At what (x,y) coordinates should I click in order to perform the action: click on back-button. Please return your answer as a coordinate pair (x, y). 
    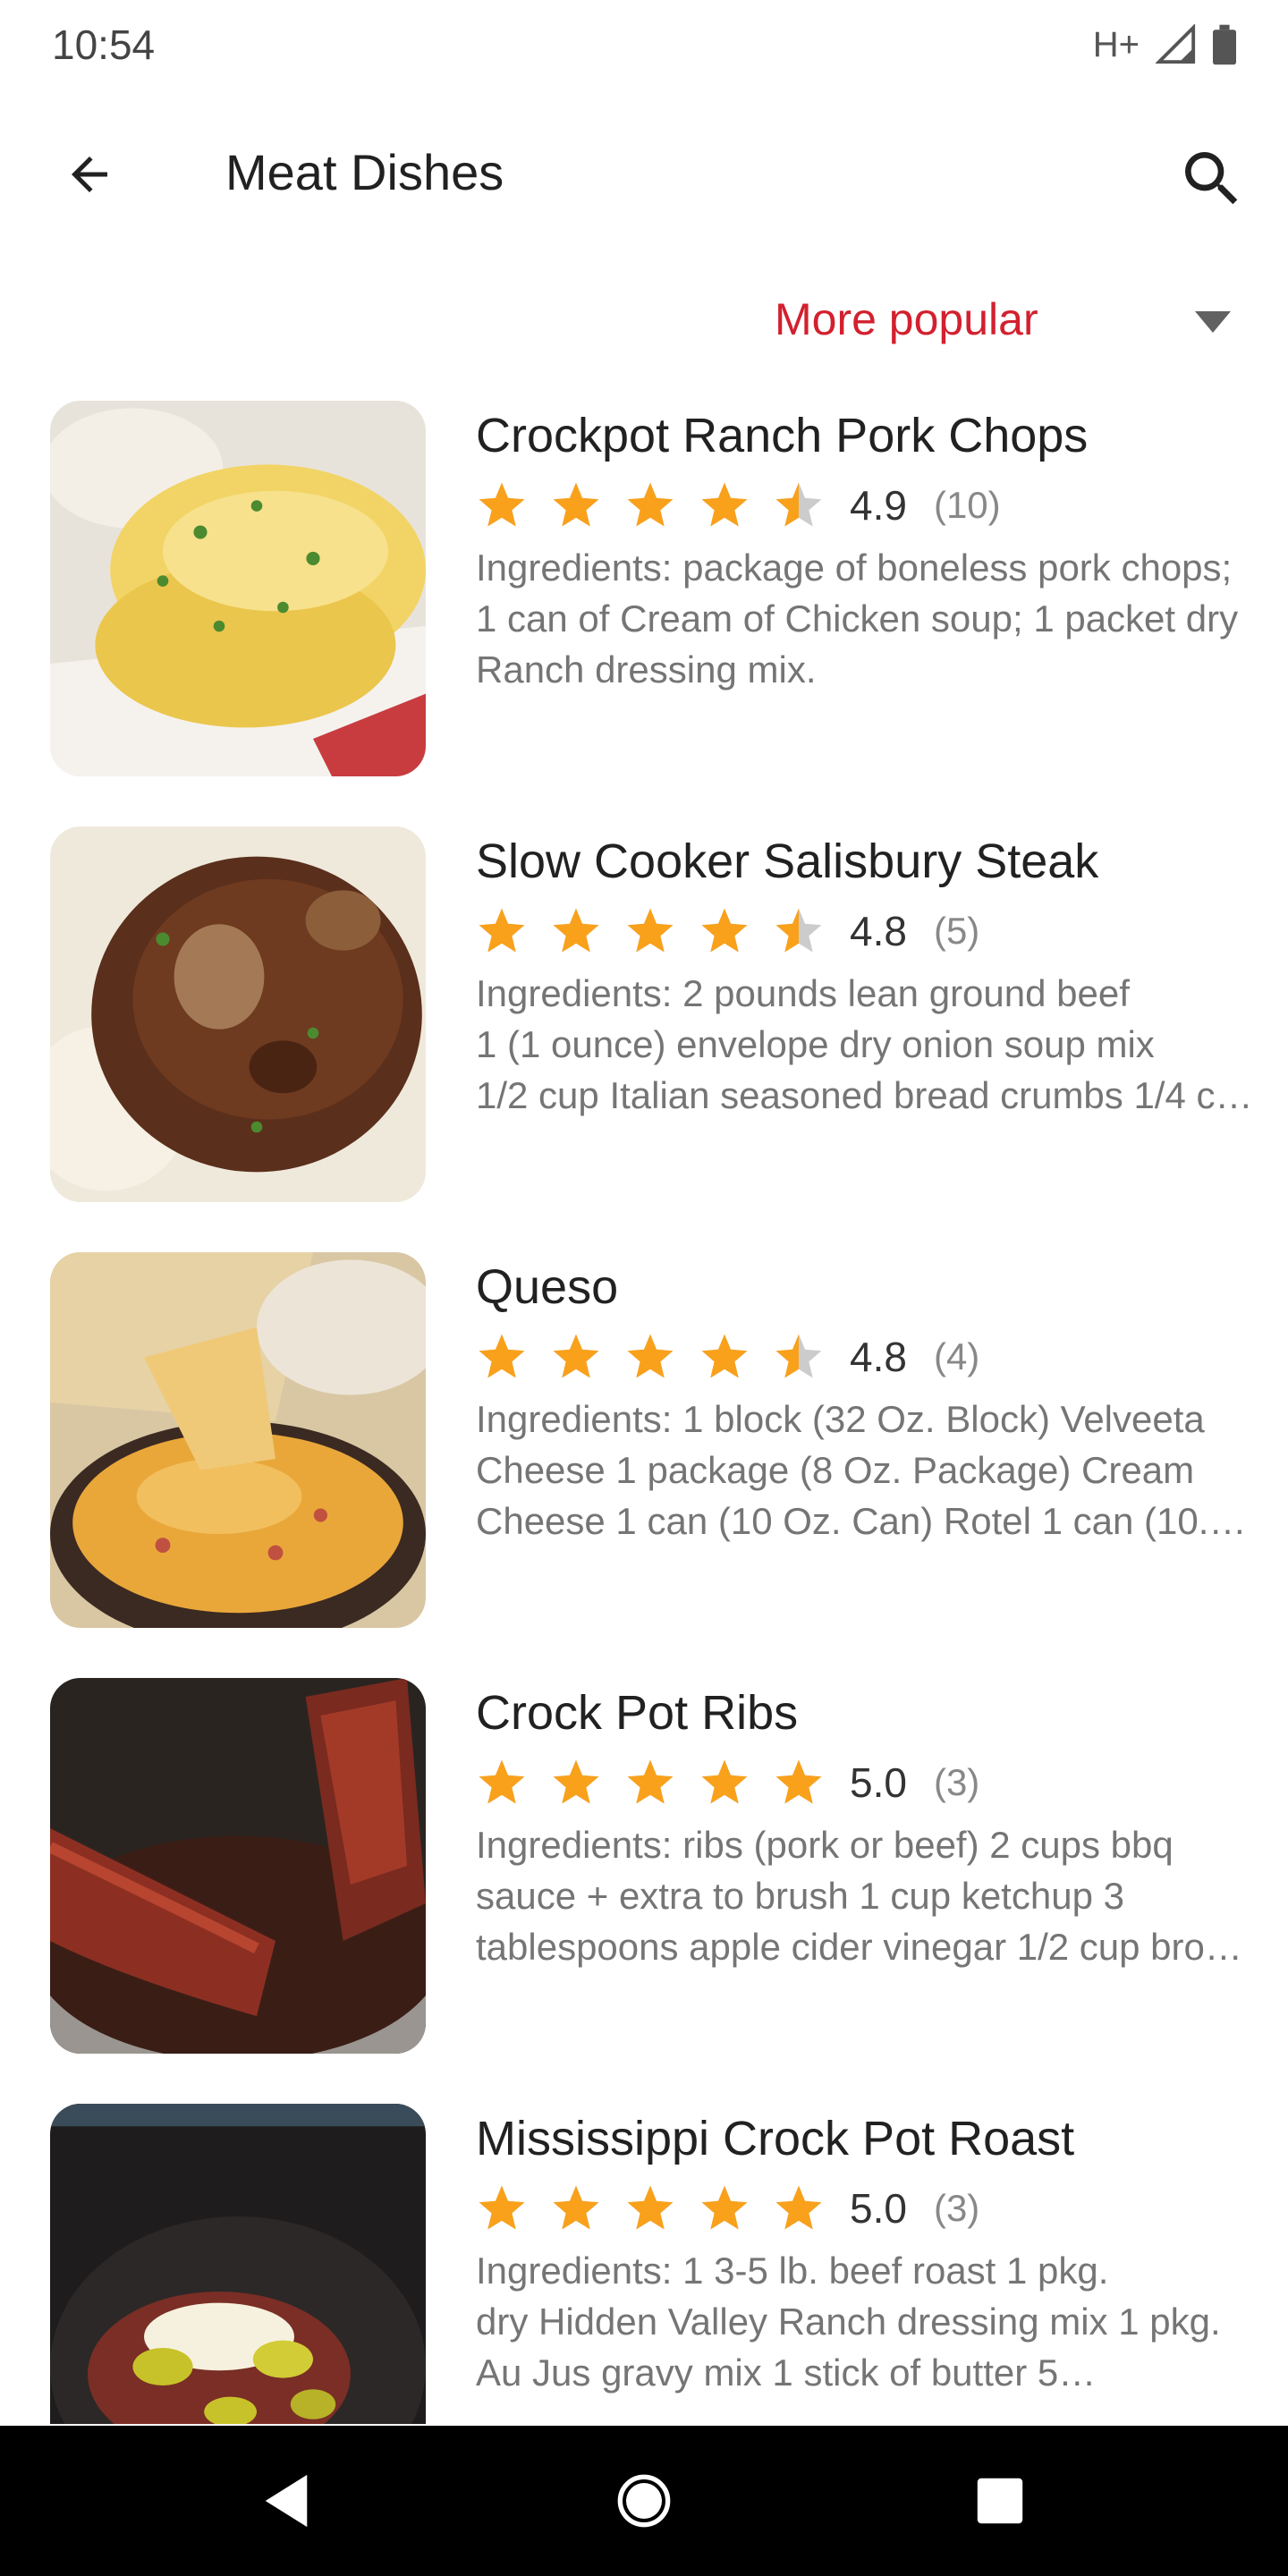
    Looking at the image, I should click on (89, 174).